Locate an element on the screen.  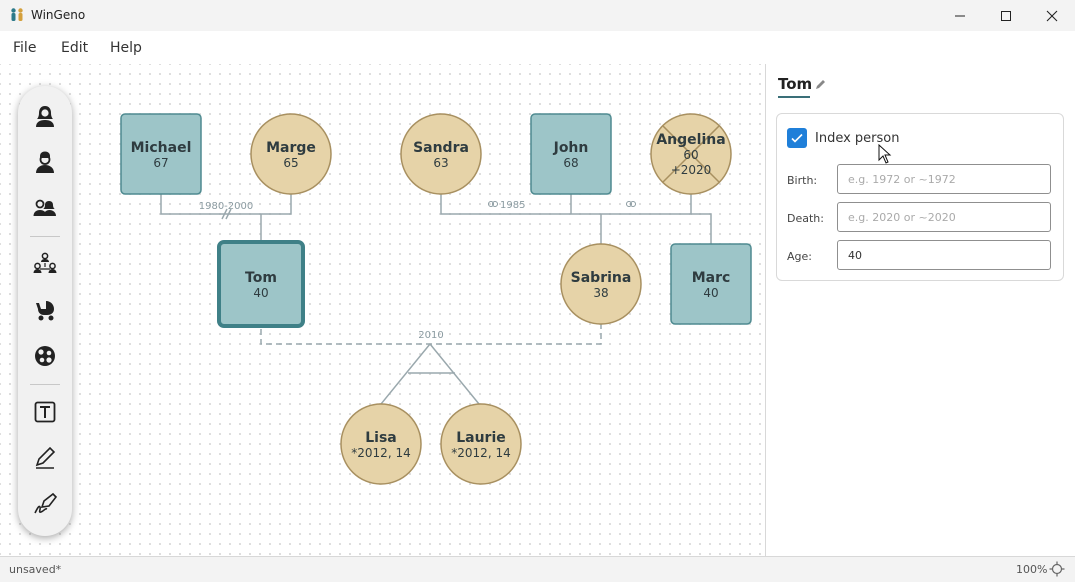
person-name: Marge is located at coordinates (291, 148).